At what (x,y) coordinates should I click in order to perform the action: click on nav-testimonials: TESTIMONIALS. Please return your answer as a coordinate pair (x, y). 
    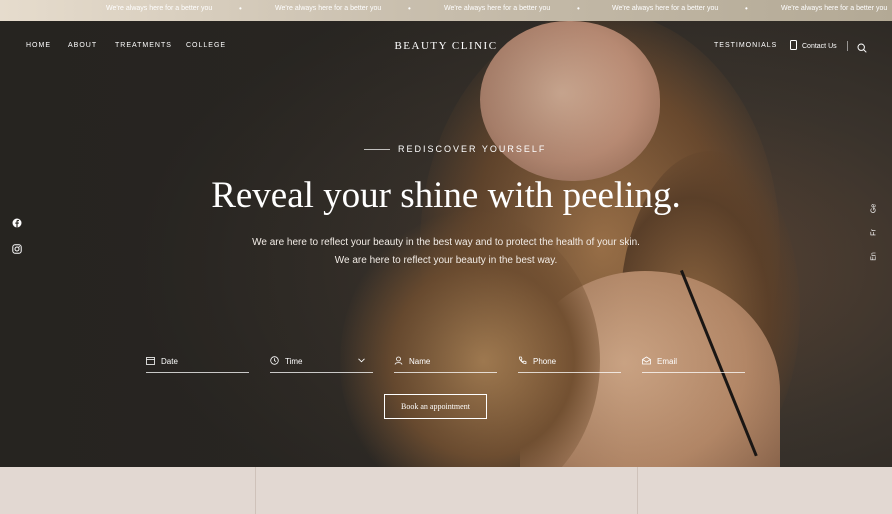
    Looking at the image, I should click on (745, 45).